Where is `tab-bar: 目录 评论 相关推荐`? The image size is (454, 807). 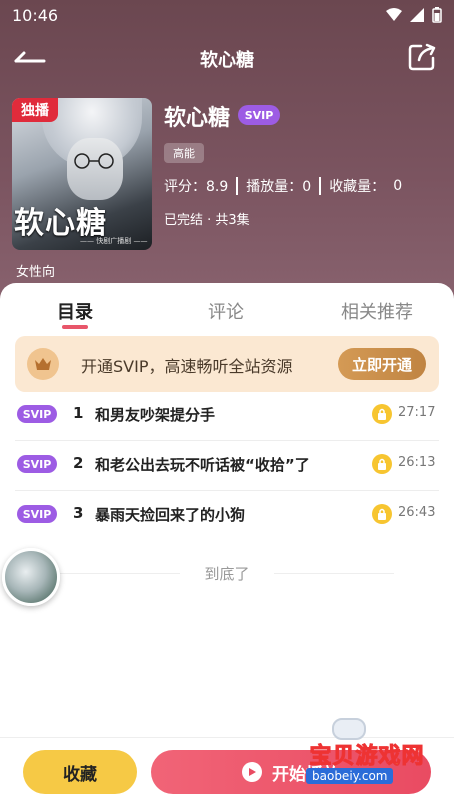
tab-bar: 目录 评论 相关推荐 is located at coordinates (227, 313).